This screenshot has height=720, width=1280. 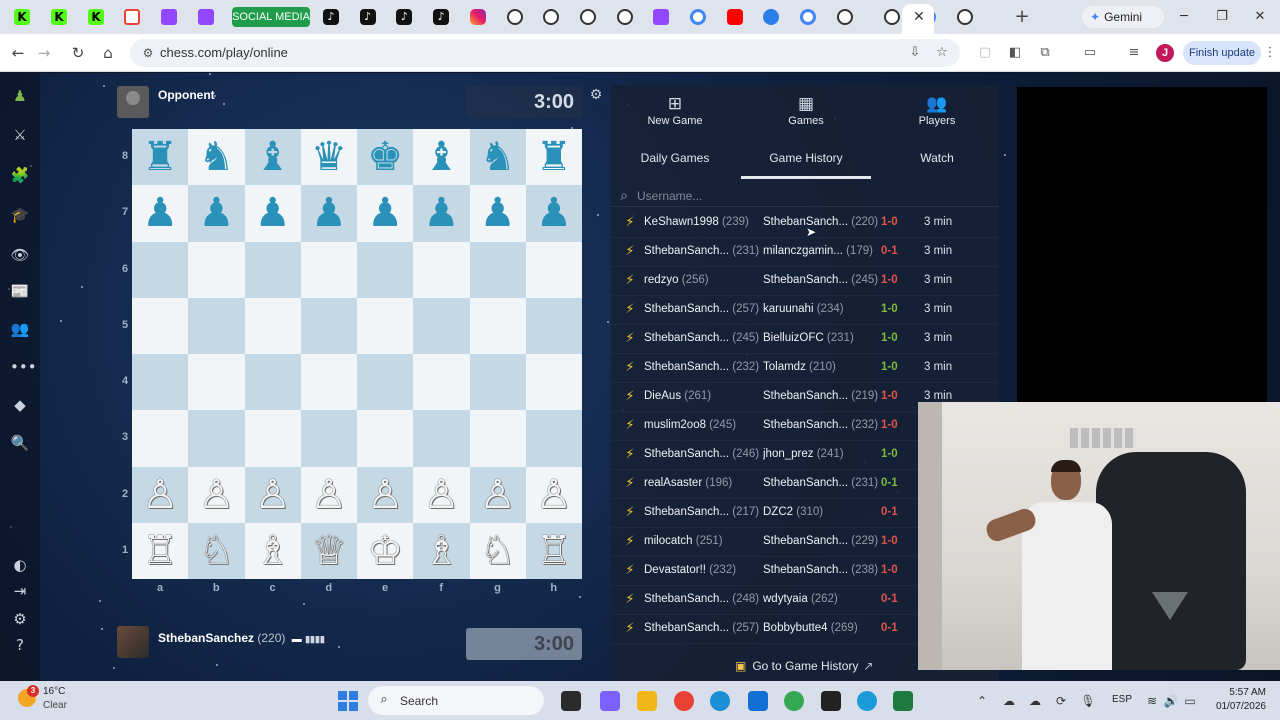 What do you see at coordinates (822, 280) in the screenshot?
I see `black-player: SthebanSanch... (245)` at bounding box center [822, 280].